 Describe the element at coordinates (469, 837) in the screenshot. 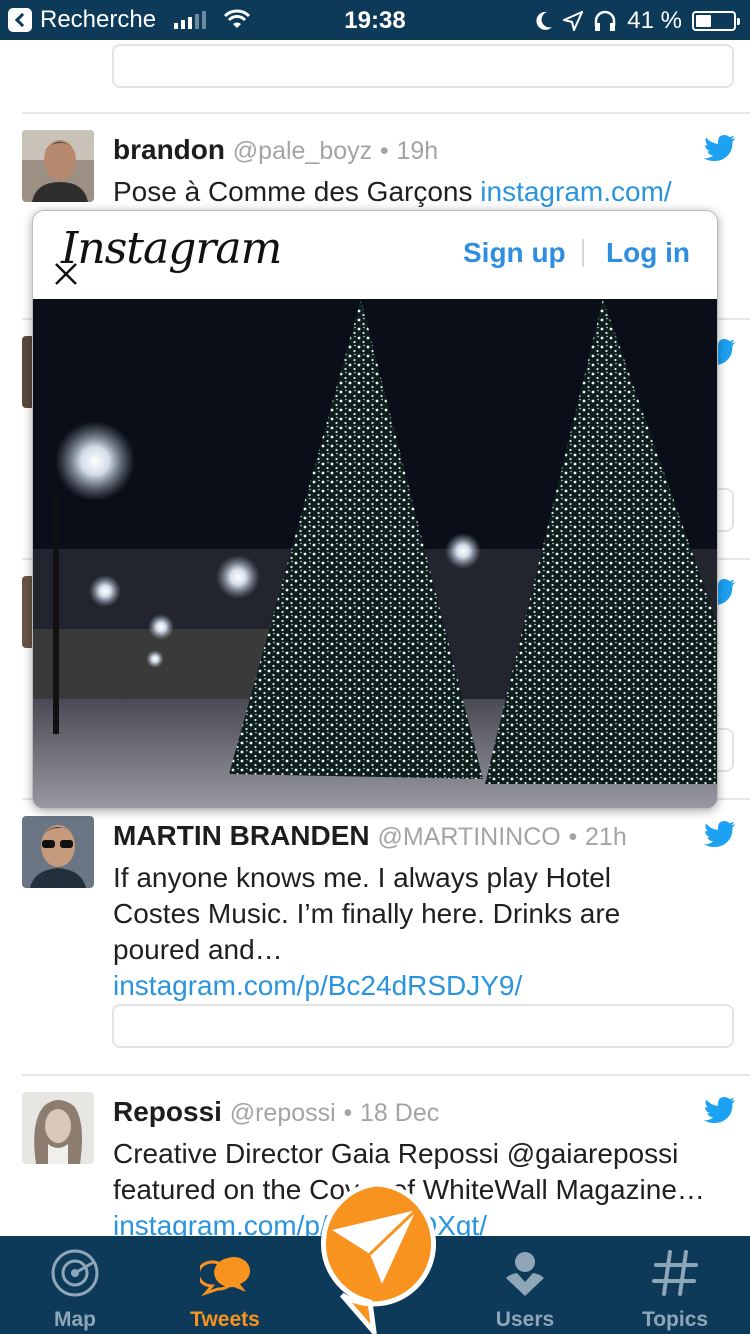

I see `author-handle: @MARTININCO` at that location.